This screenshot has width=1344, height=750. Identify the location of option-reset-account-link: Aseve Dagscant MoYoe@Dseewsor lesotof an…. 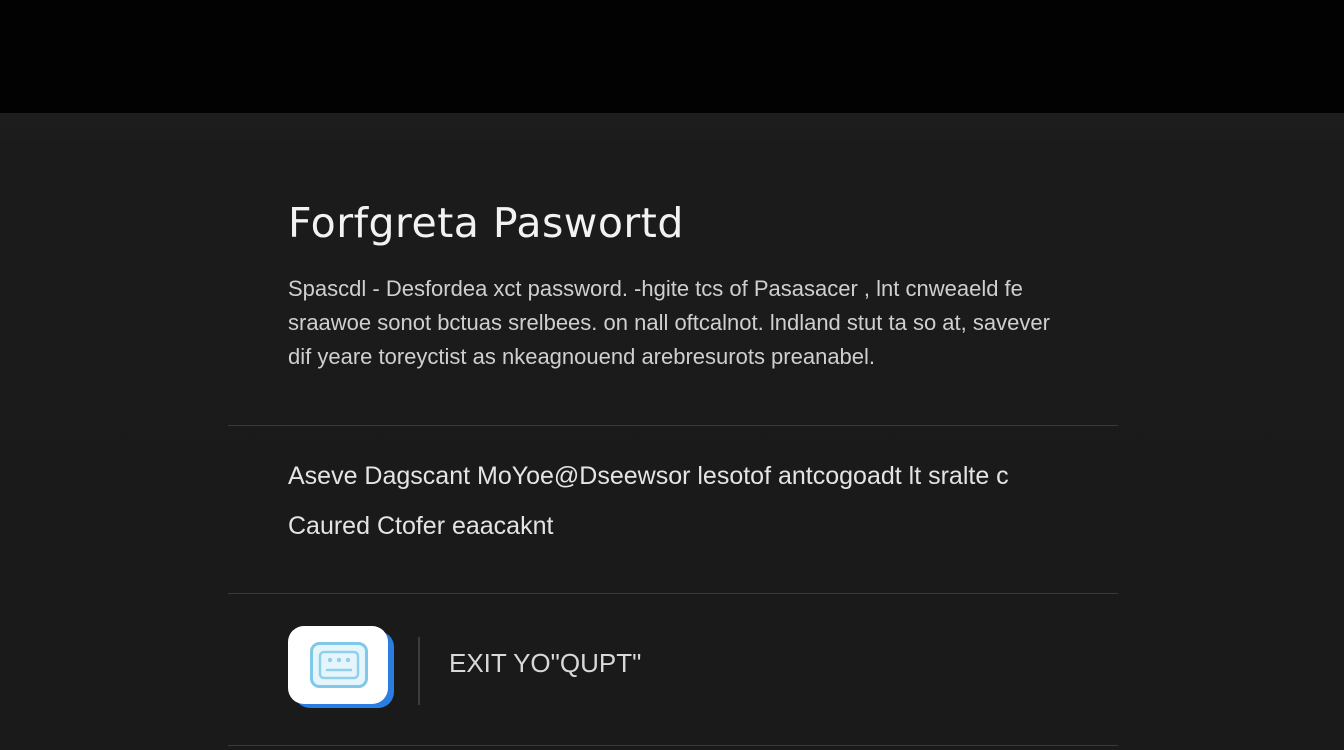
(648, 476).